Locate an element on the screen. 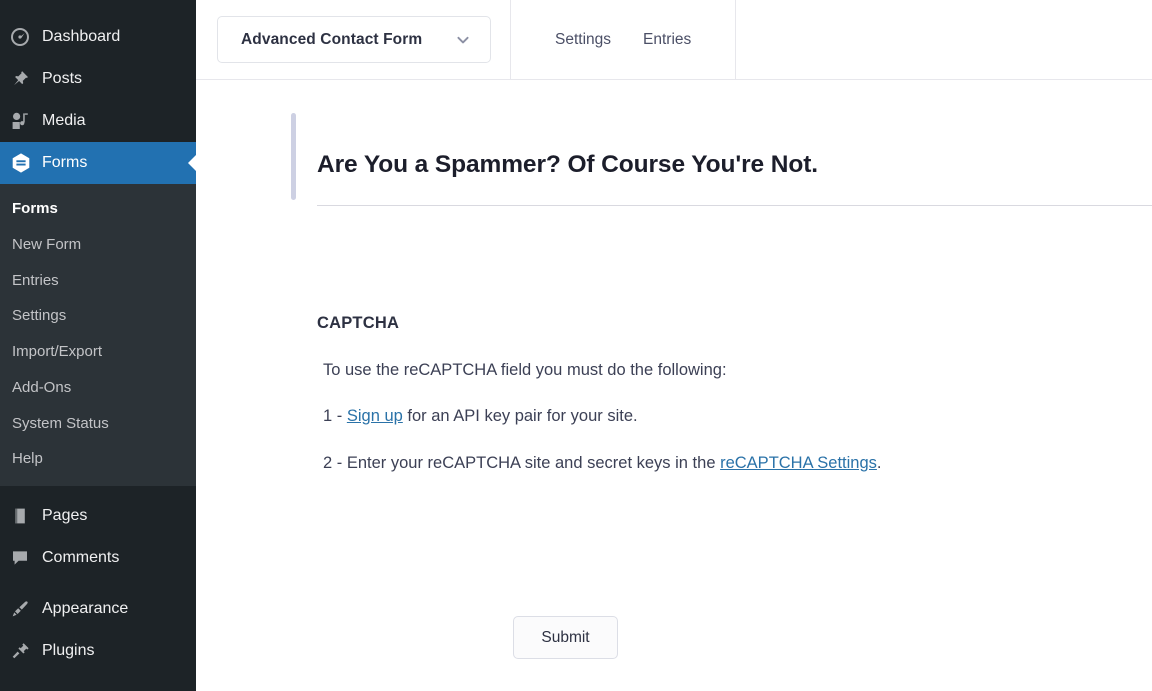  tab-settings: Settings is located at coordinates (583, 40).